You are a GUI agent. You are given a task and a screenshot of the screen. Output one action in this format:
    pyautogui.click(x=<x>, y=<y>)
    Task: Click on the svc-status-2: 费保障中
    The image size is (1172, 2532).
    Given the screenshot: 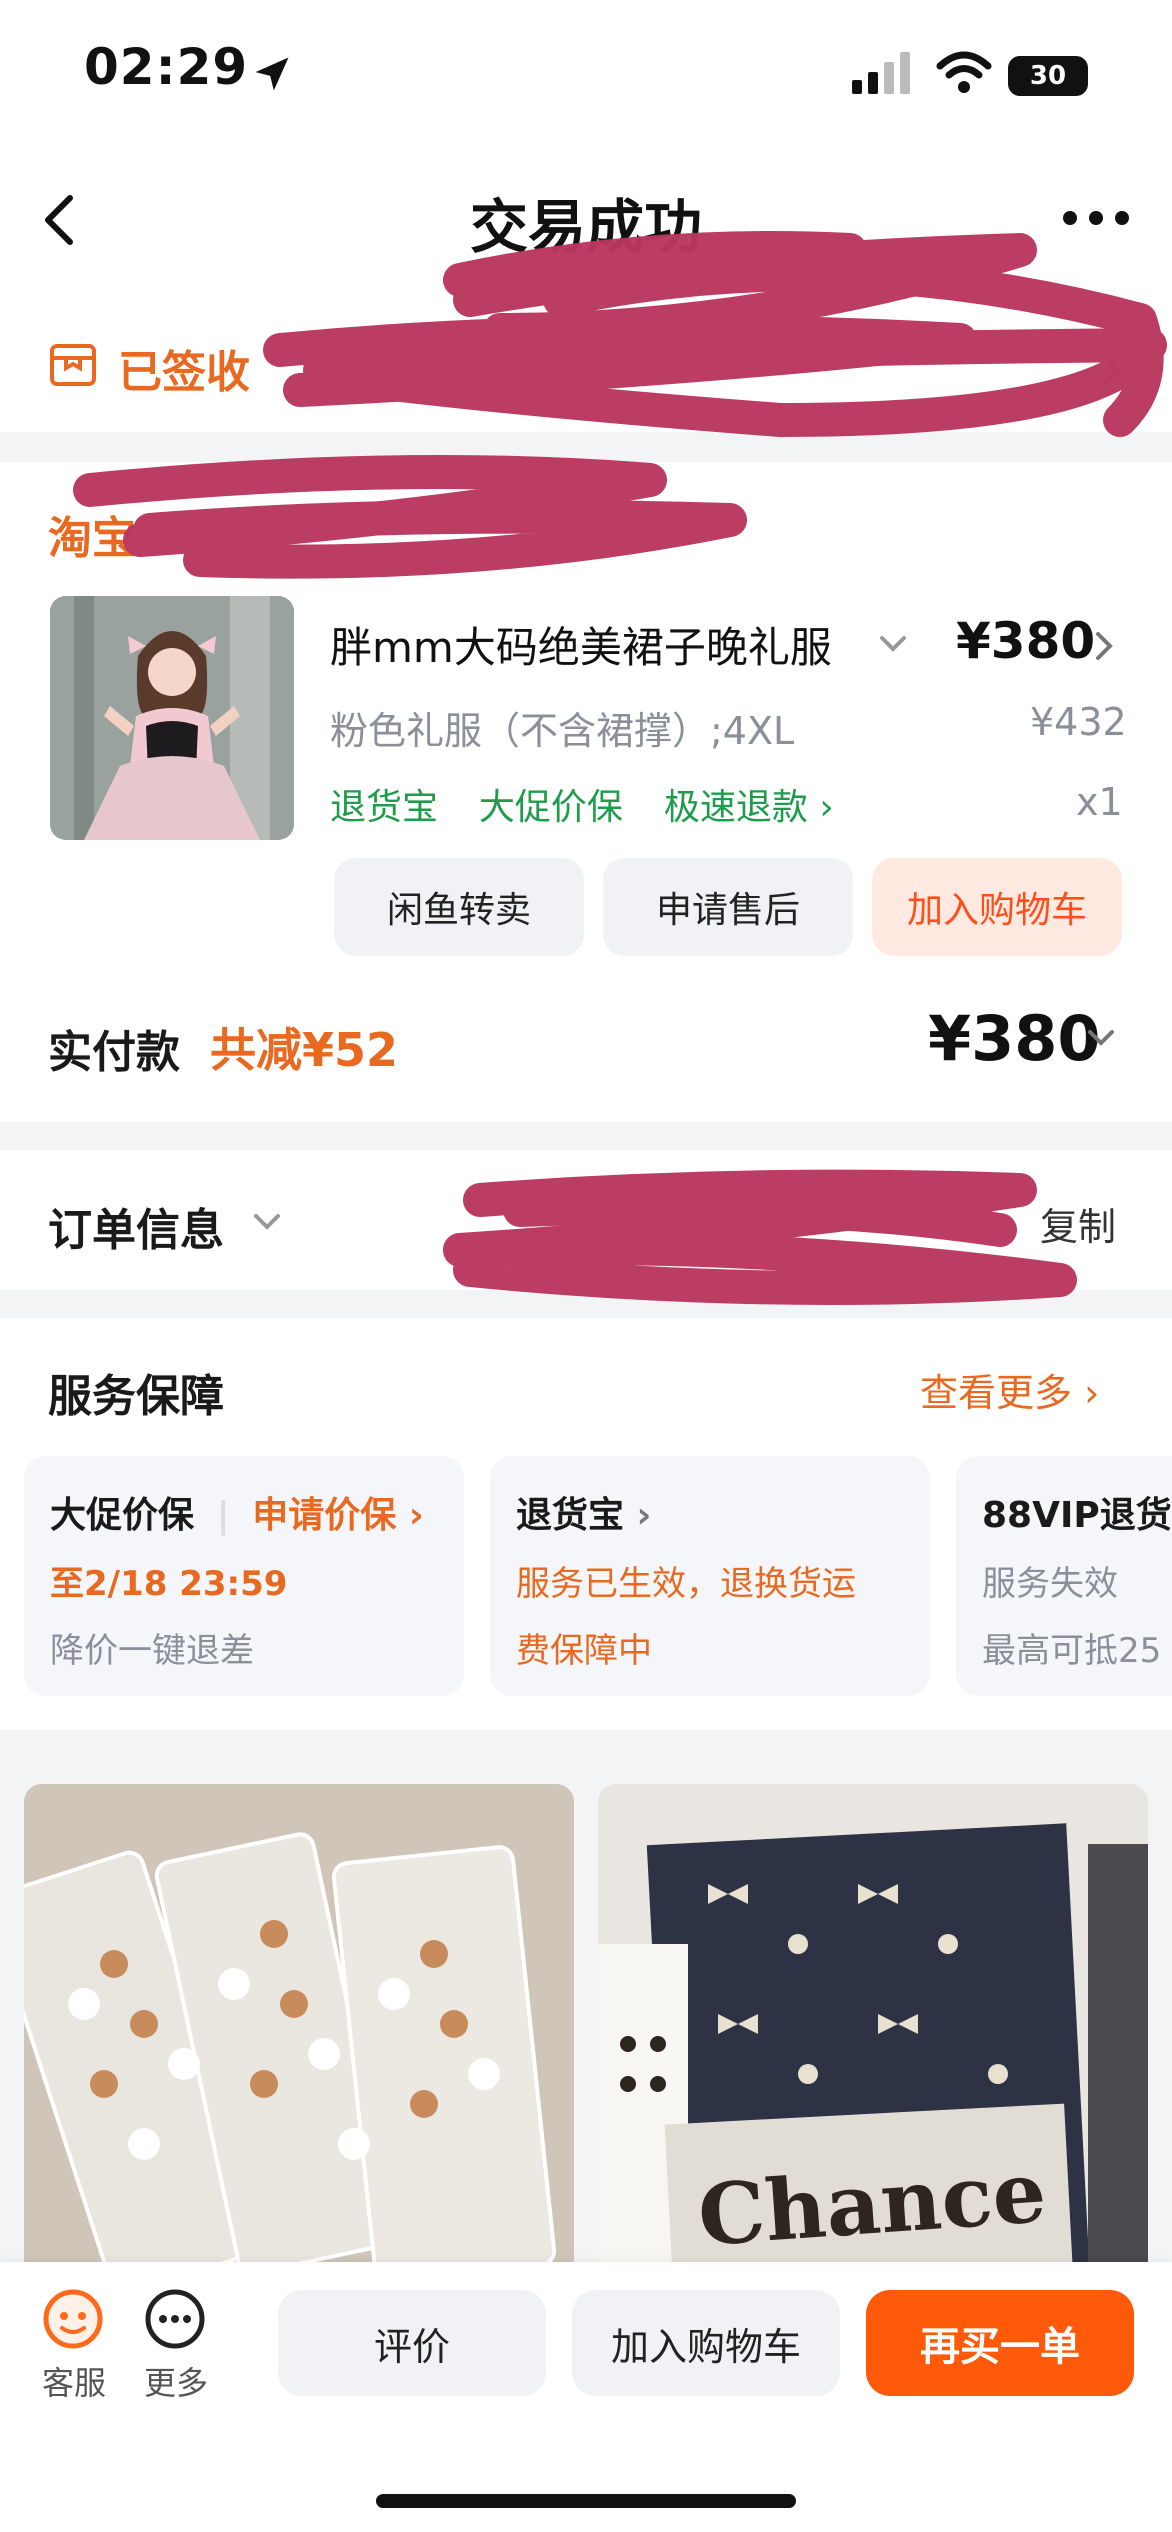 What is the action you would take?
    pyautogui.click(x=584, y=1651)
    